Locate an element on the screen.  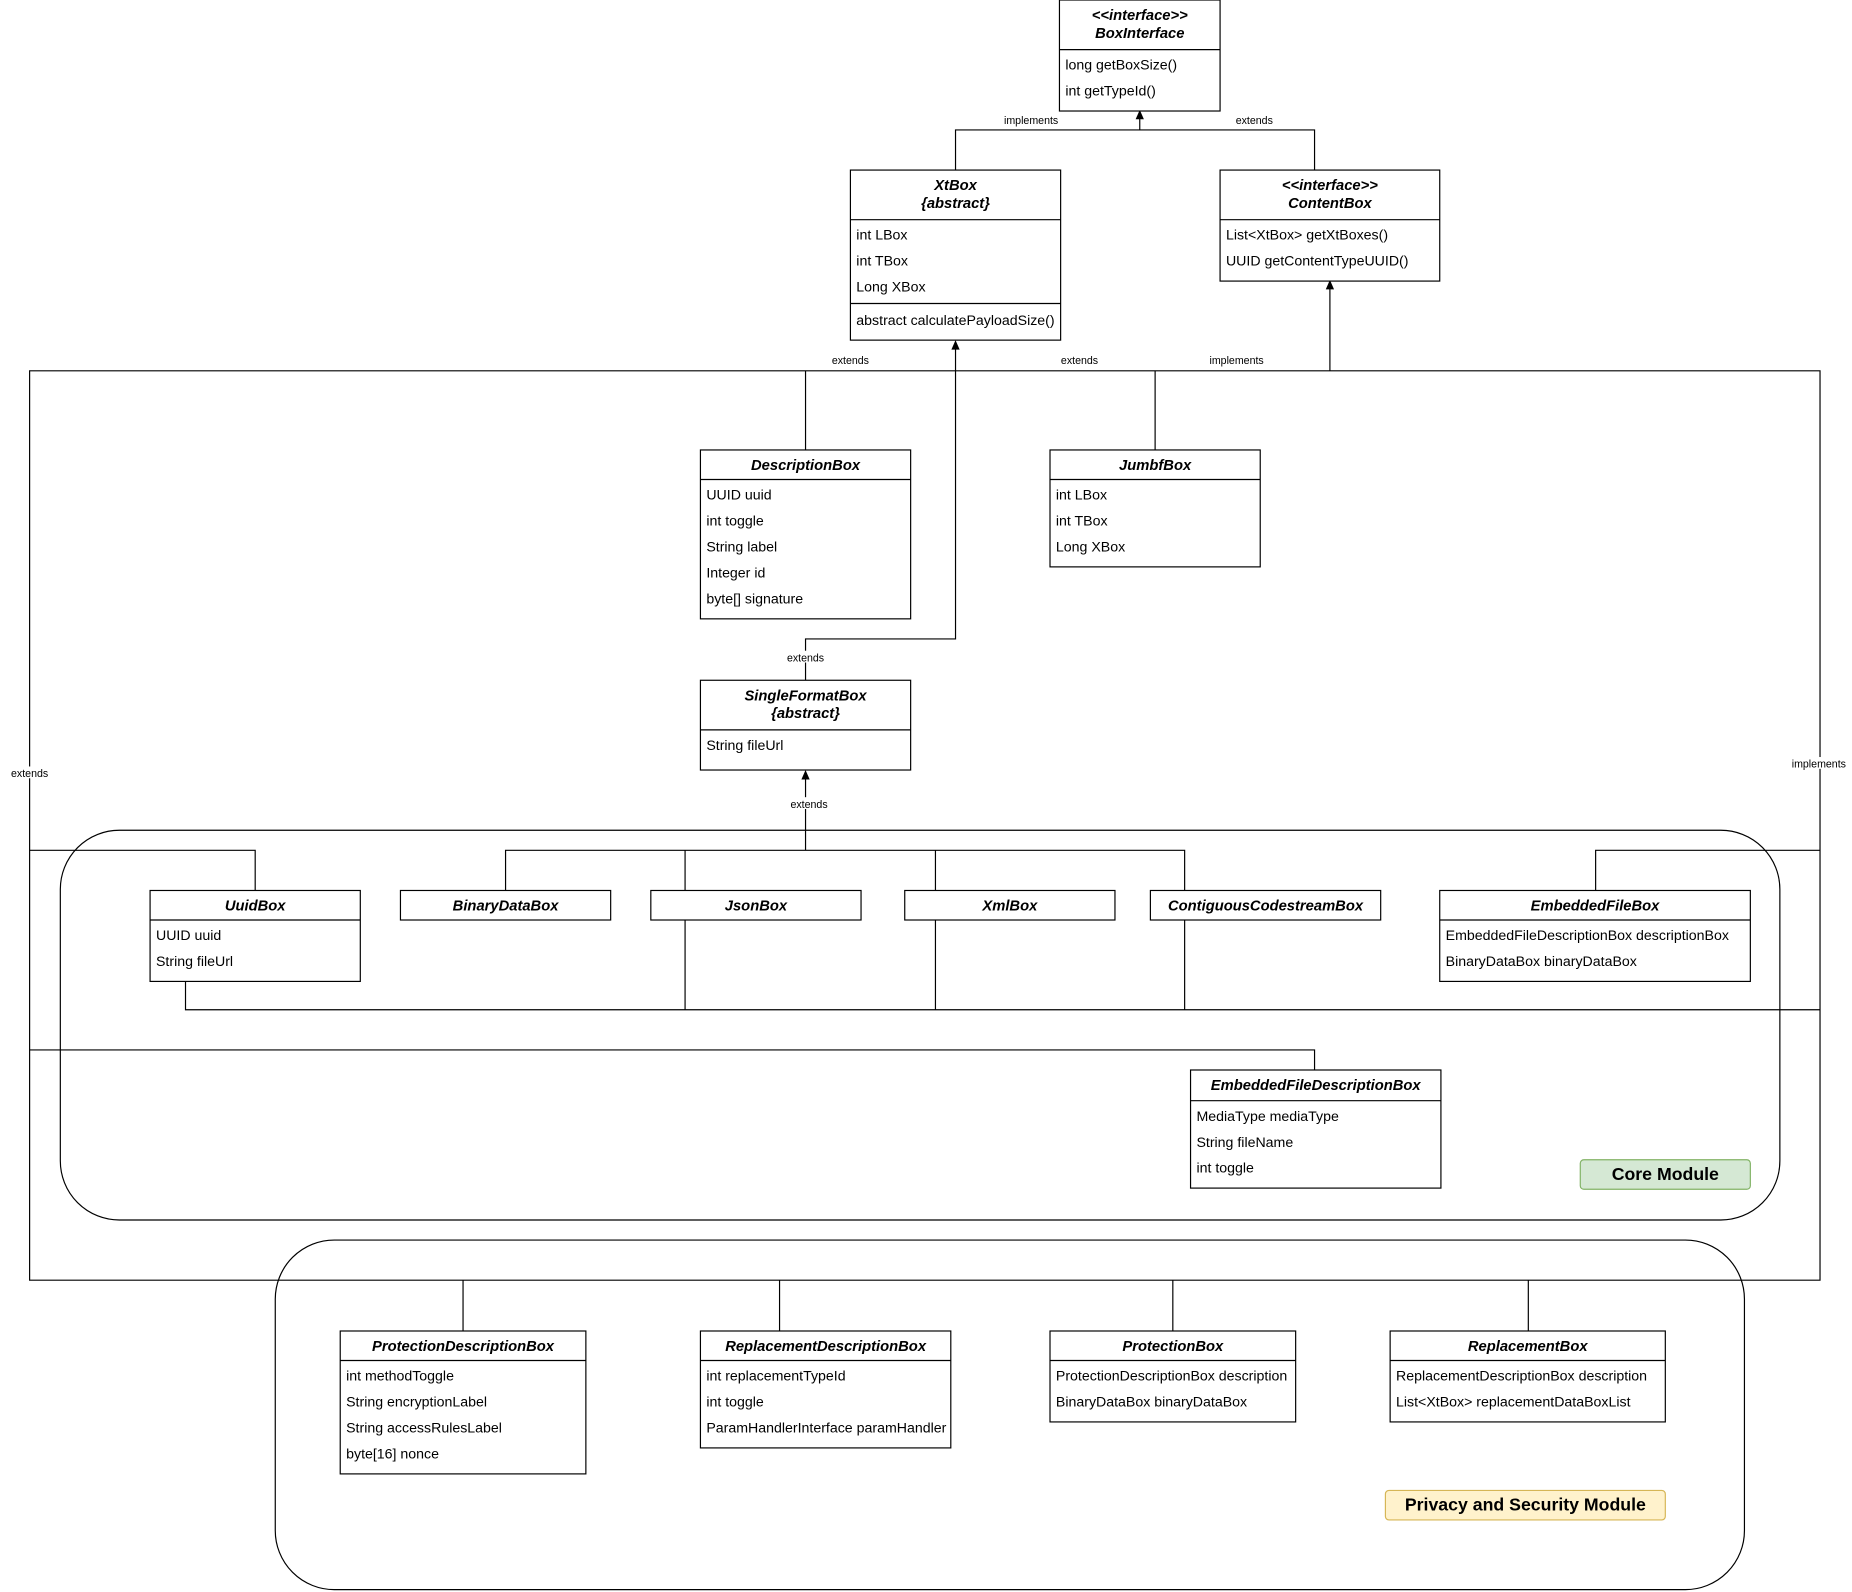
class-method: abstract calculatePayloadSize() is located at coordinates (955, 321).